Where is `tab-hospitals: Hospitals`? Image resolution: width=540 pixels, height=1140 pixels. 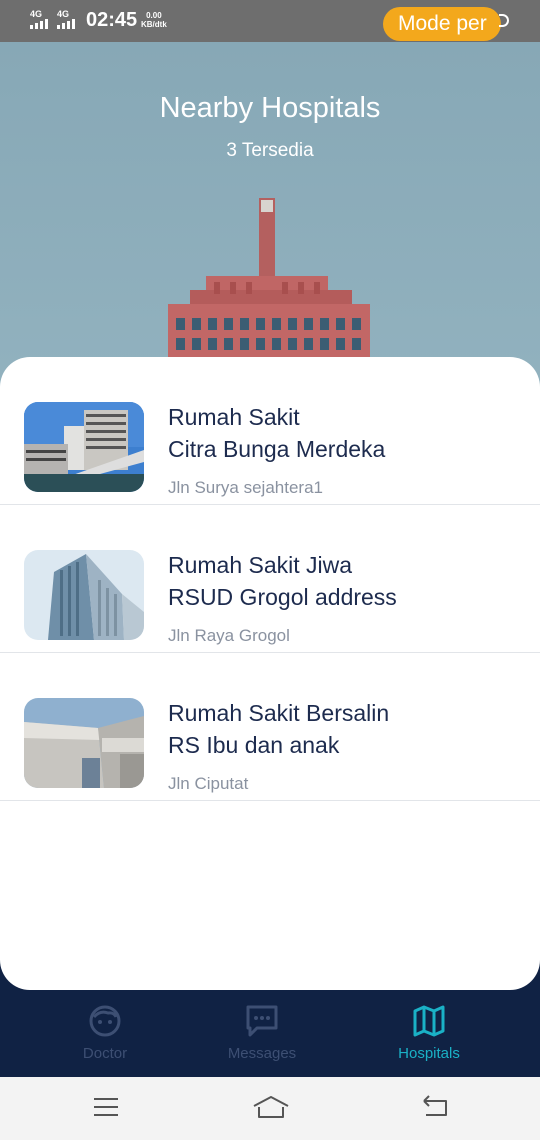 tab-hospitals: Hospitals is located at coordinates (429, 1033).